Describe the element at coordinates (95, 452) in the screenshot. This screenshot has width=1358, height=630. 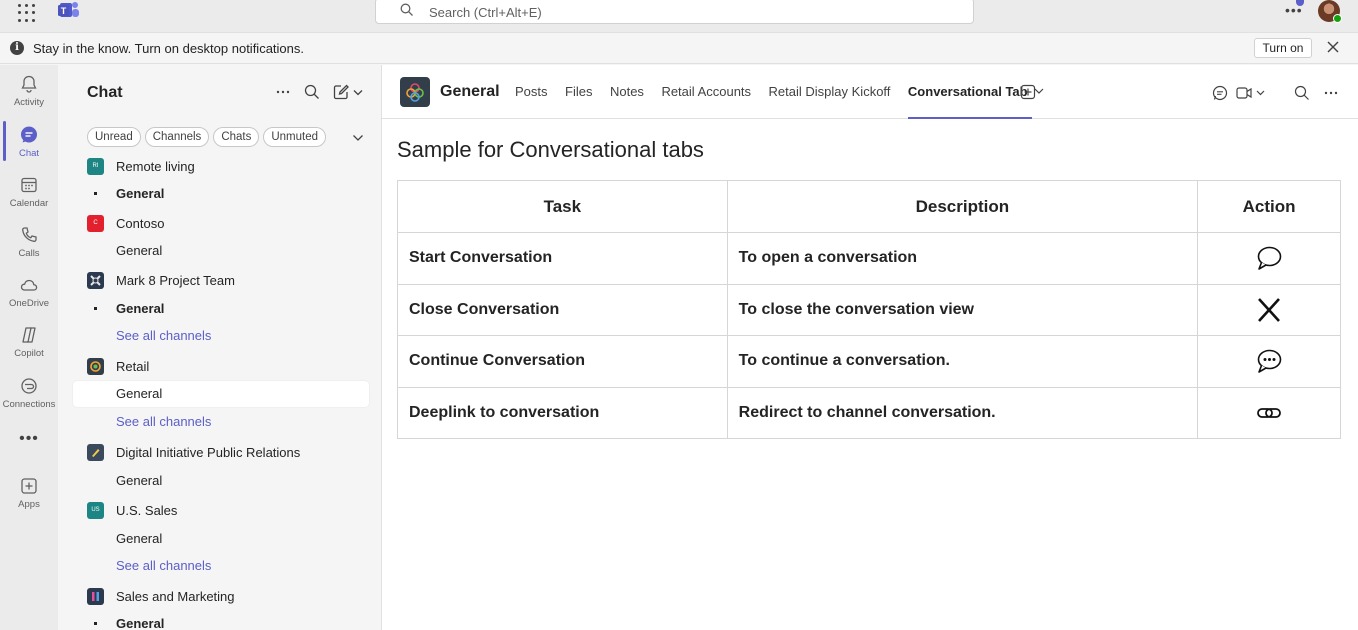
I see `team-avatar` at that location.